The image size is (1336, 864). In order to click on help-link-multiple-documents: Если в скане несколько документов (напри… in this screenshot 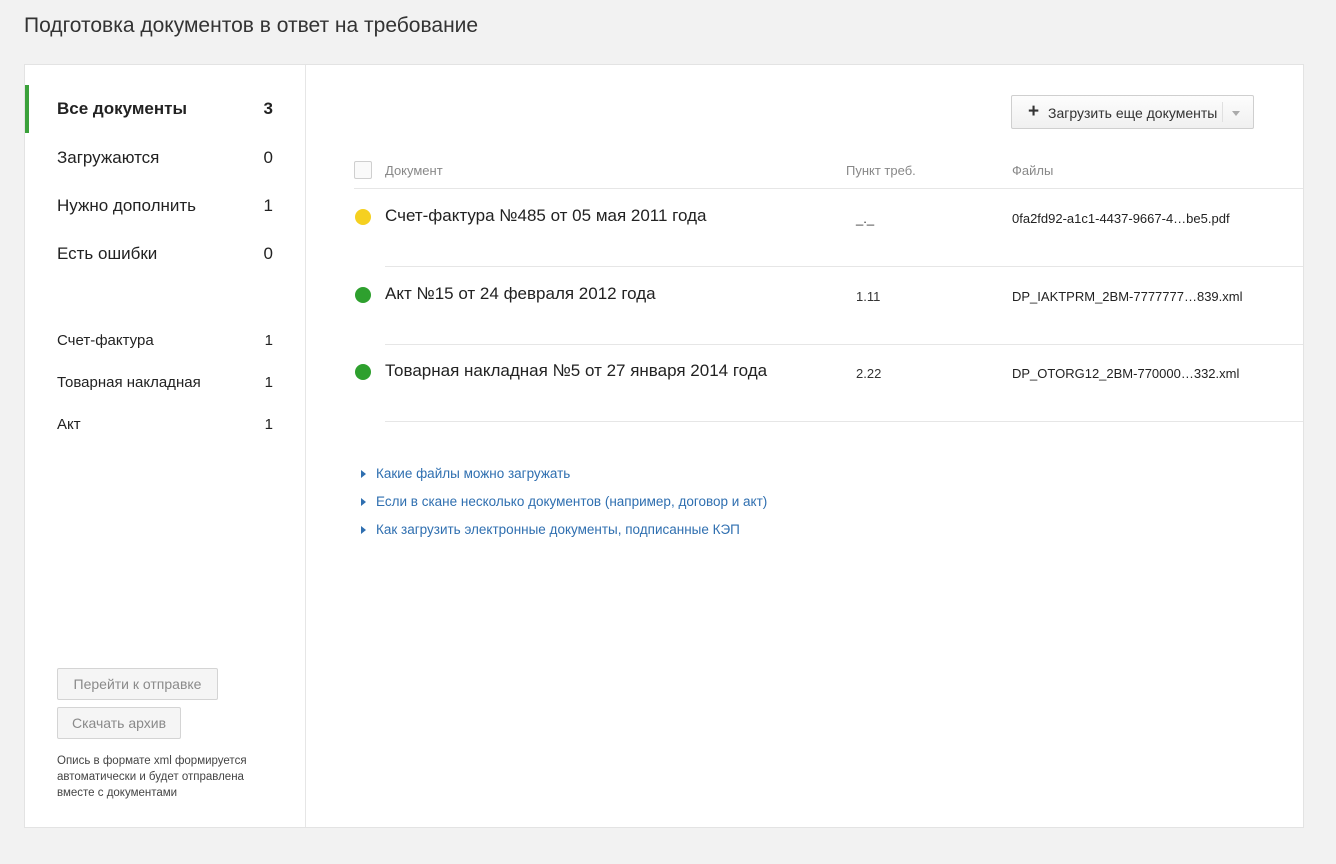, I will do `click(564, 501)`.